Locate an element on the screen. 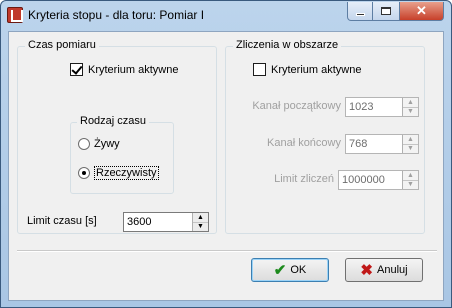  end-channel-input is located at coordinates (374, 144).